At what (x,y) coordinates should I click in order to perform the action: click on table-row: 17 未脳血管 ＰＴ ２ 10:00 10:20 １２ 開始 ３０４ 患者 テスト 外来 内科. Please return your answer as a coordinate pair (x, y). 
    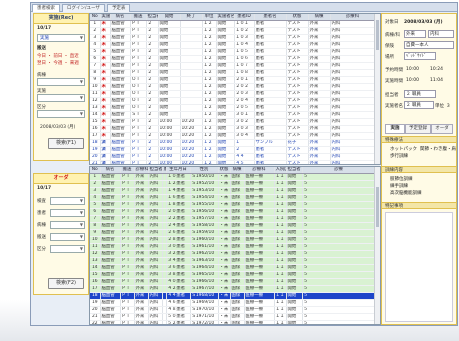
    Looking at the image, I should click on (233, 136).